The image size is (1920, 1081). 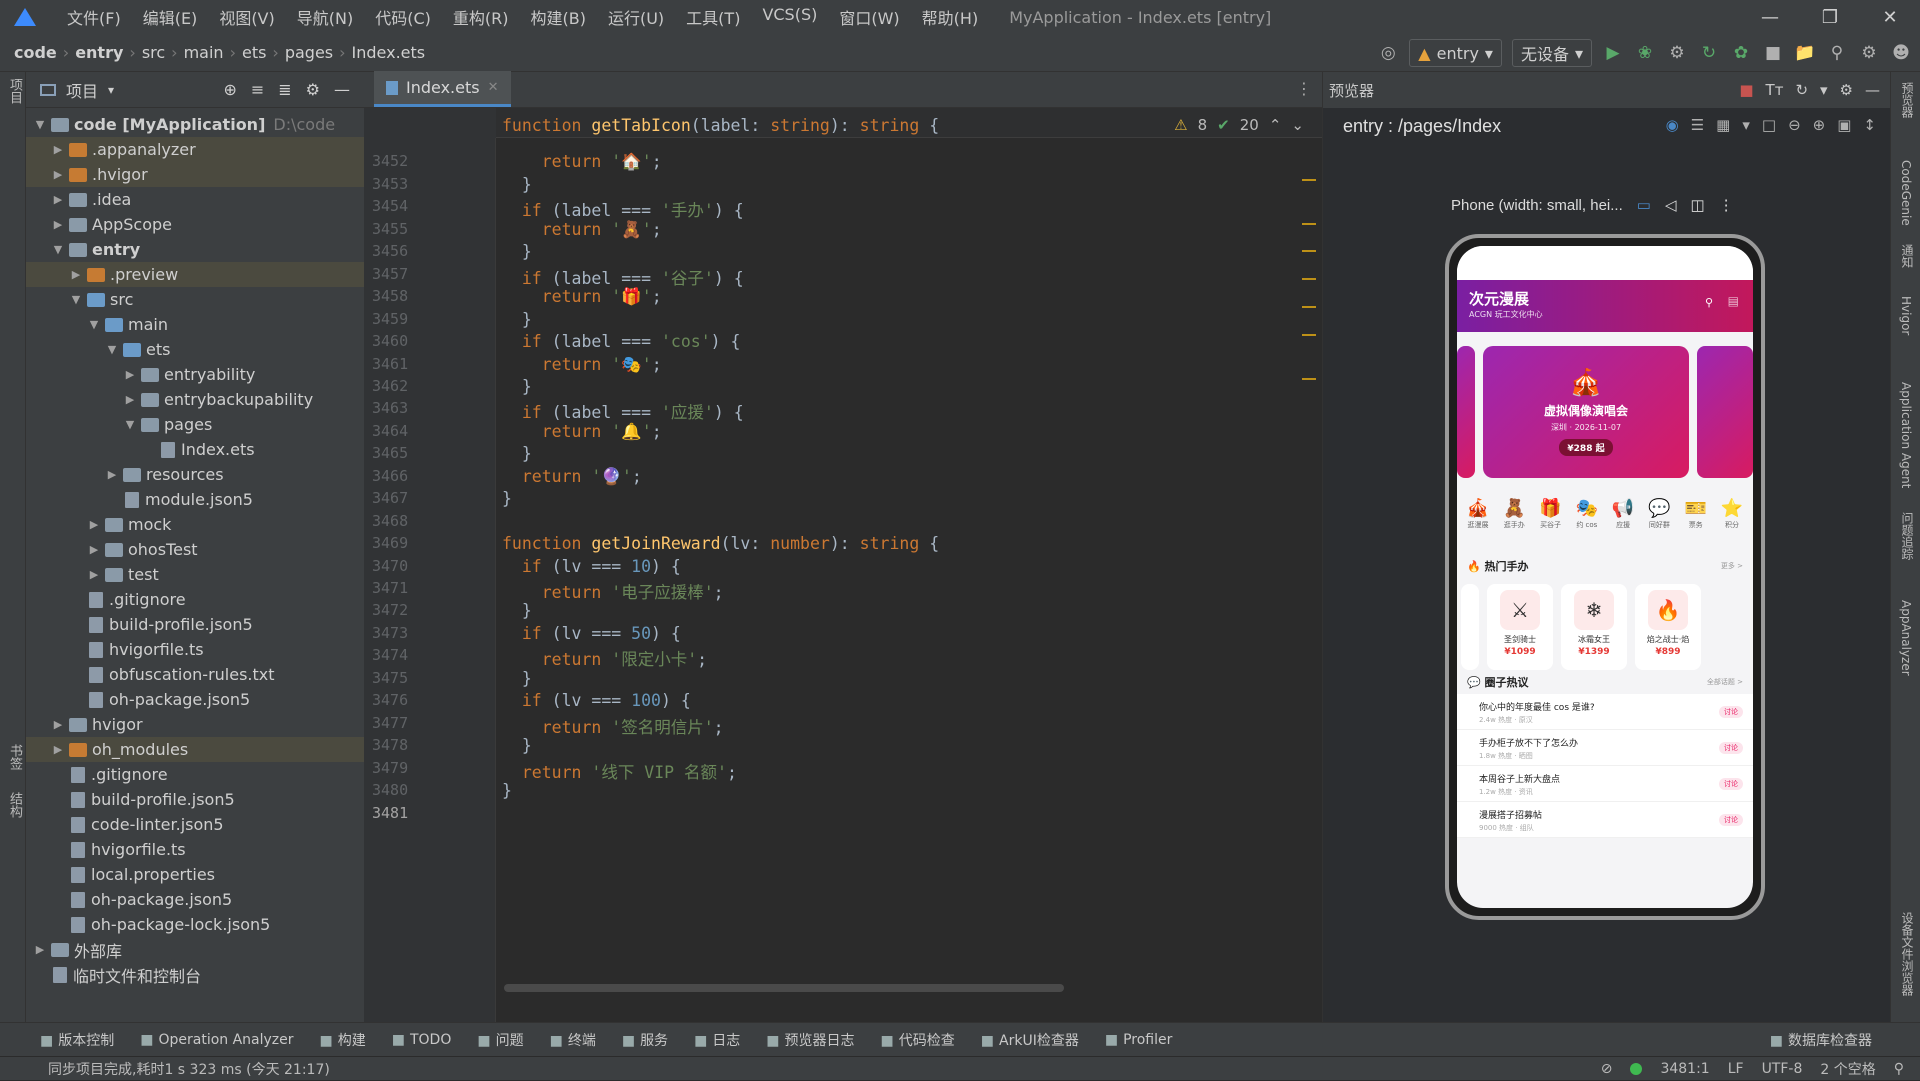 What do you see at coordinates (195, 749) in the screenshot?
I see `tree-item: ▶ oh_modules` at bounding box center [195, 749].